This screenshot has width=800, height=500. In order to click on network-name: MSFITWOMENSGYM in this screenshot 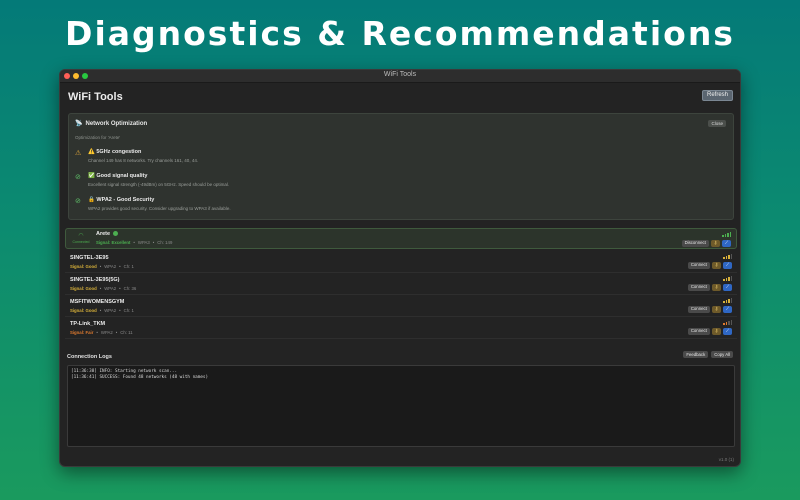, I will do `click(97, 302)`.